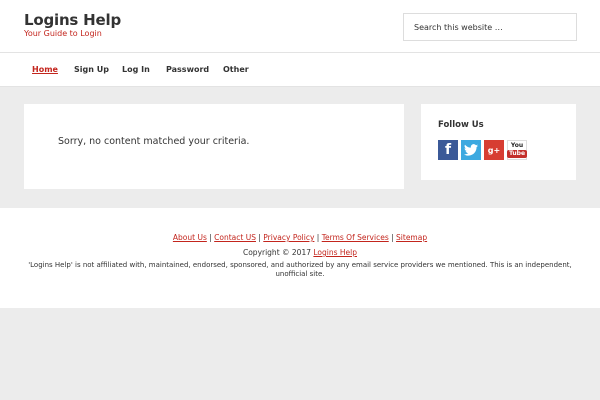 The height and width of the screenshot is (400, 600). What do you see at coordinates (235, 237) in the screenshot?
I see `footer-link-contact-us: Contact US` at bounding box center [235, 237].